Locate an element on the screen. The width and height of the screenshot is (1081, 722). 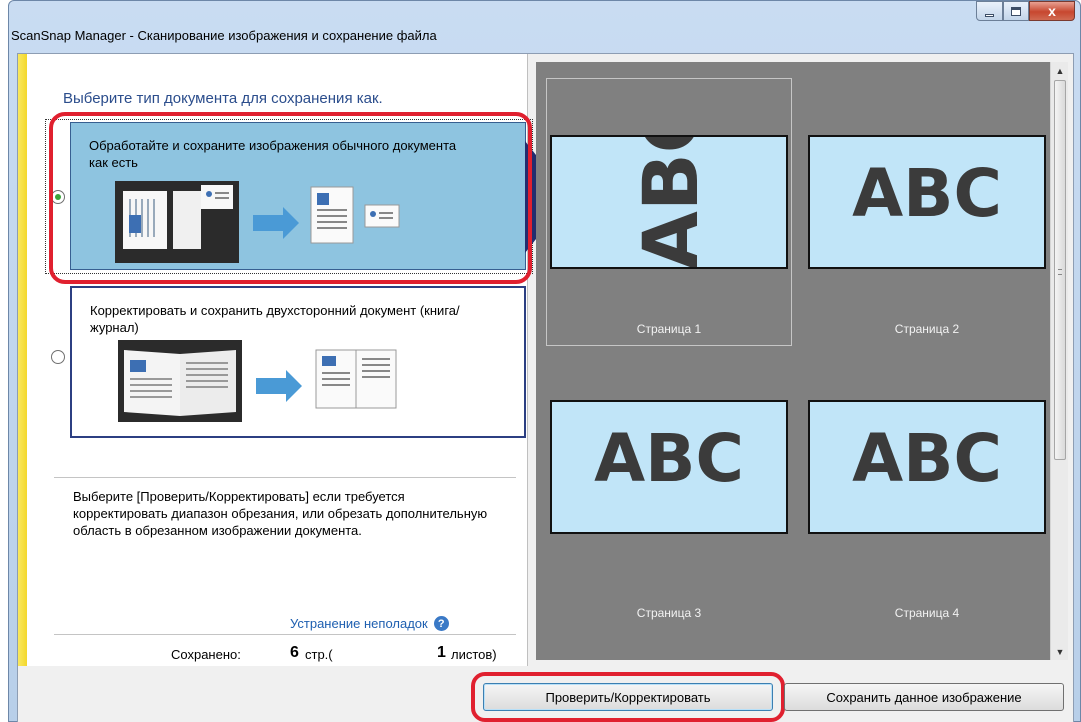
scroll-up-icon: ▲ is located at coordinates (1060, 70).